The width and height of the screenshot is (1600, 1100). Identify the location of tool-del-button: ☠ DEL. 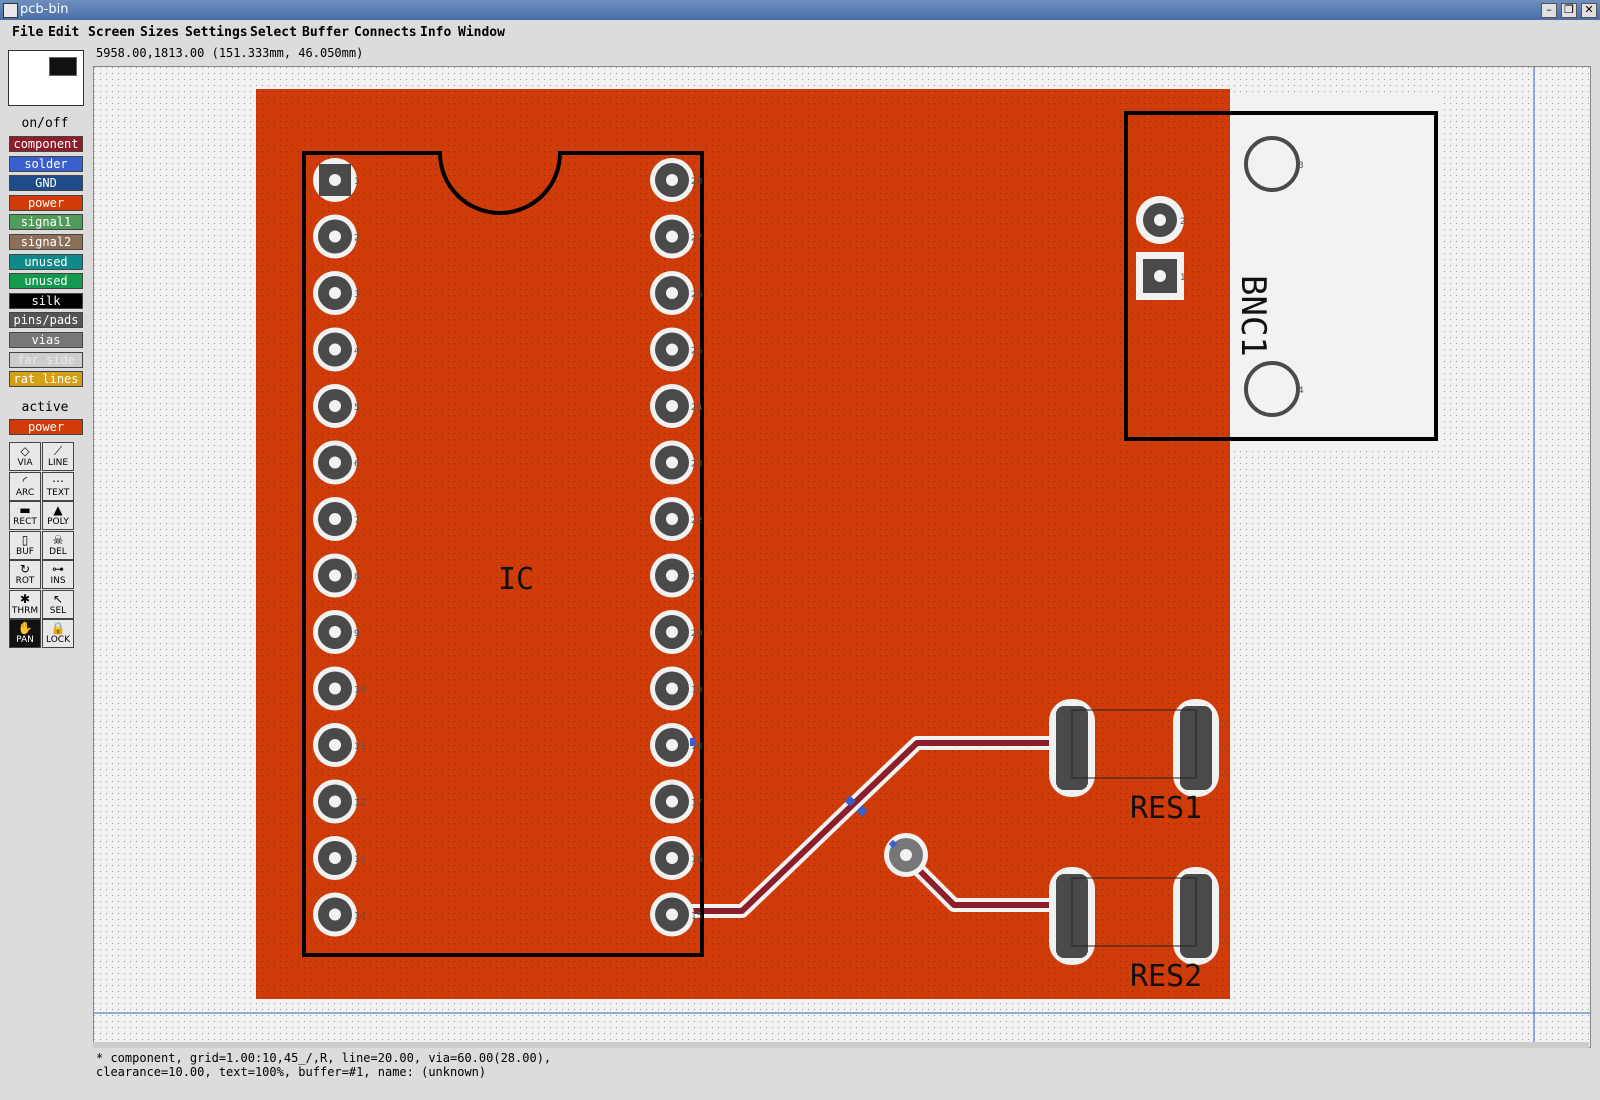
(58, 545).